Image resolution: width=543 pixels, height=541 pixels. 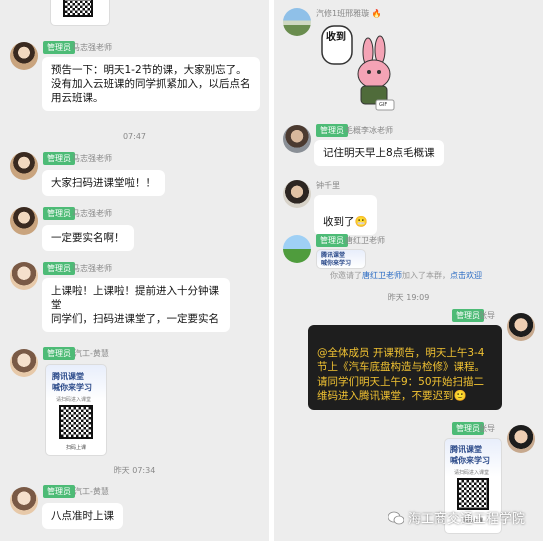 What do you see at coordinates (361, 222) in the screenshot?
I see `grin-emoji-icon: 😬` at bounding box center [361, 222].